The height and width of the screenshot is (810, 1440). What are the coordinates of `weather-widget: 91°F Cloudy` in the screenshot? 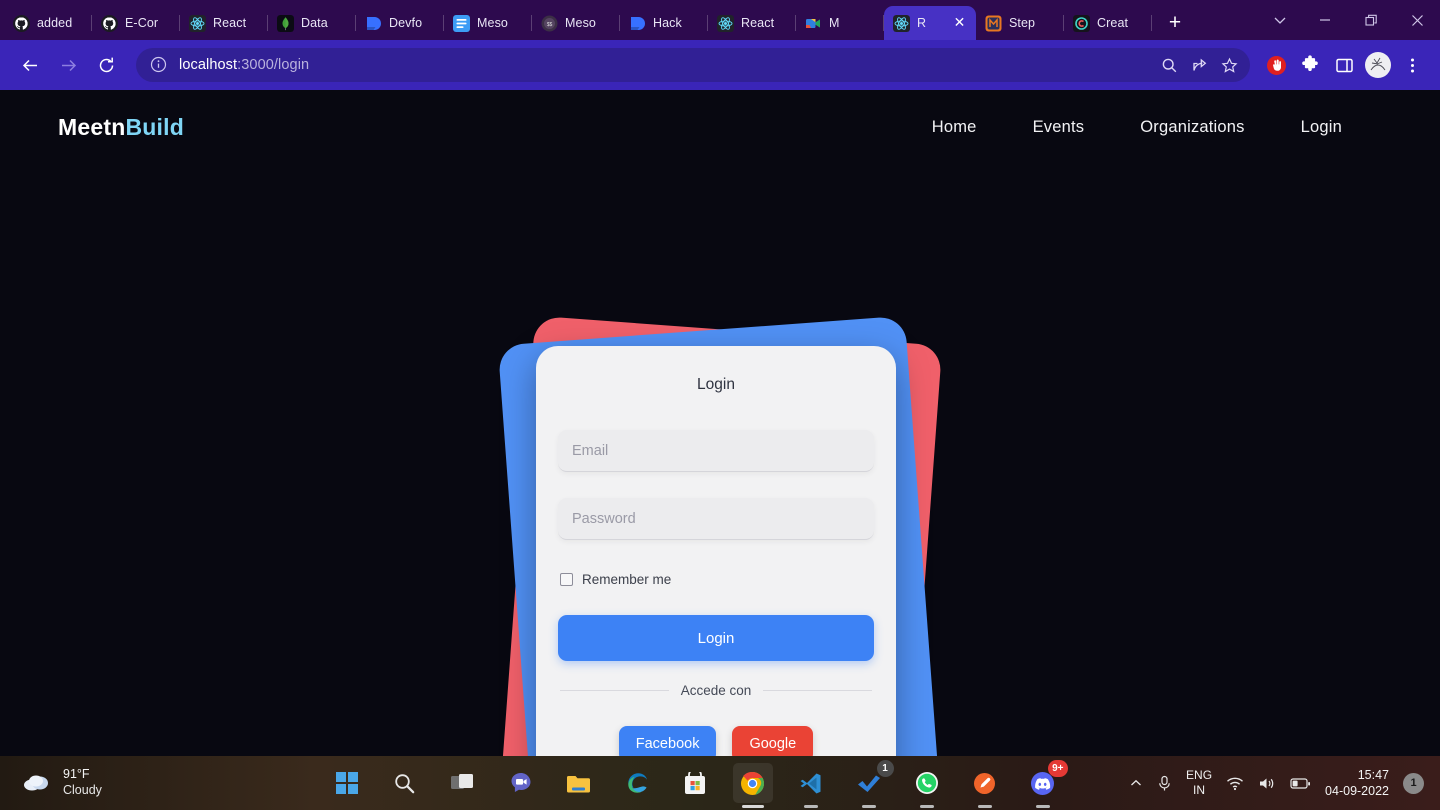 It's located at (130, 782).